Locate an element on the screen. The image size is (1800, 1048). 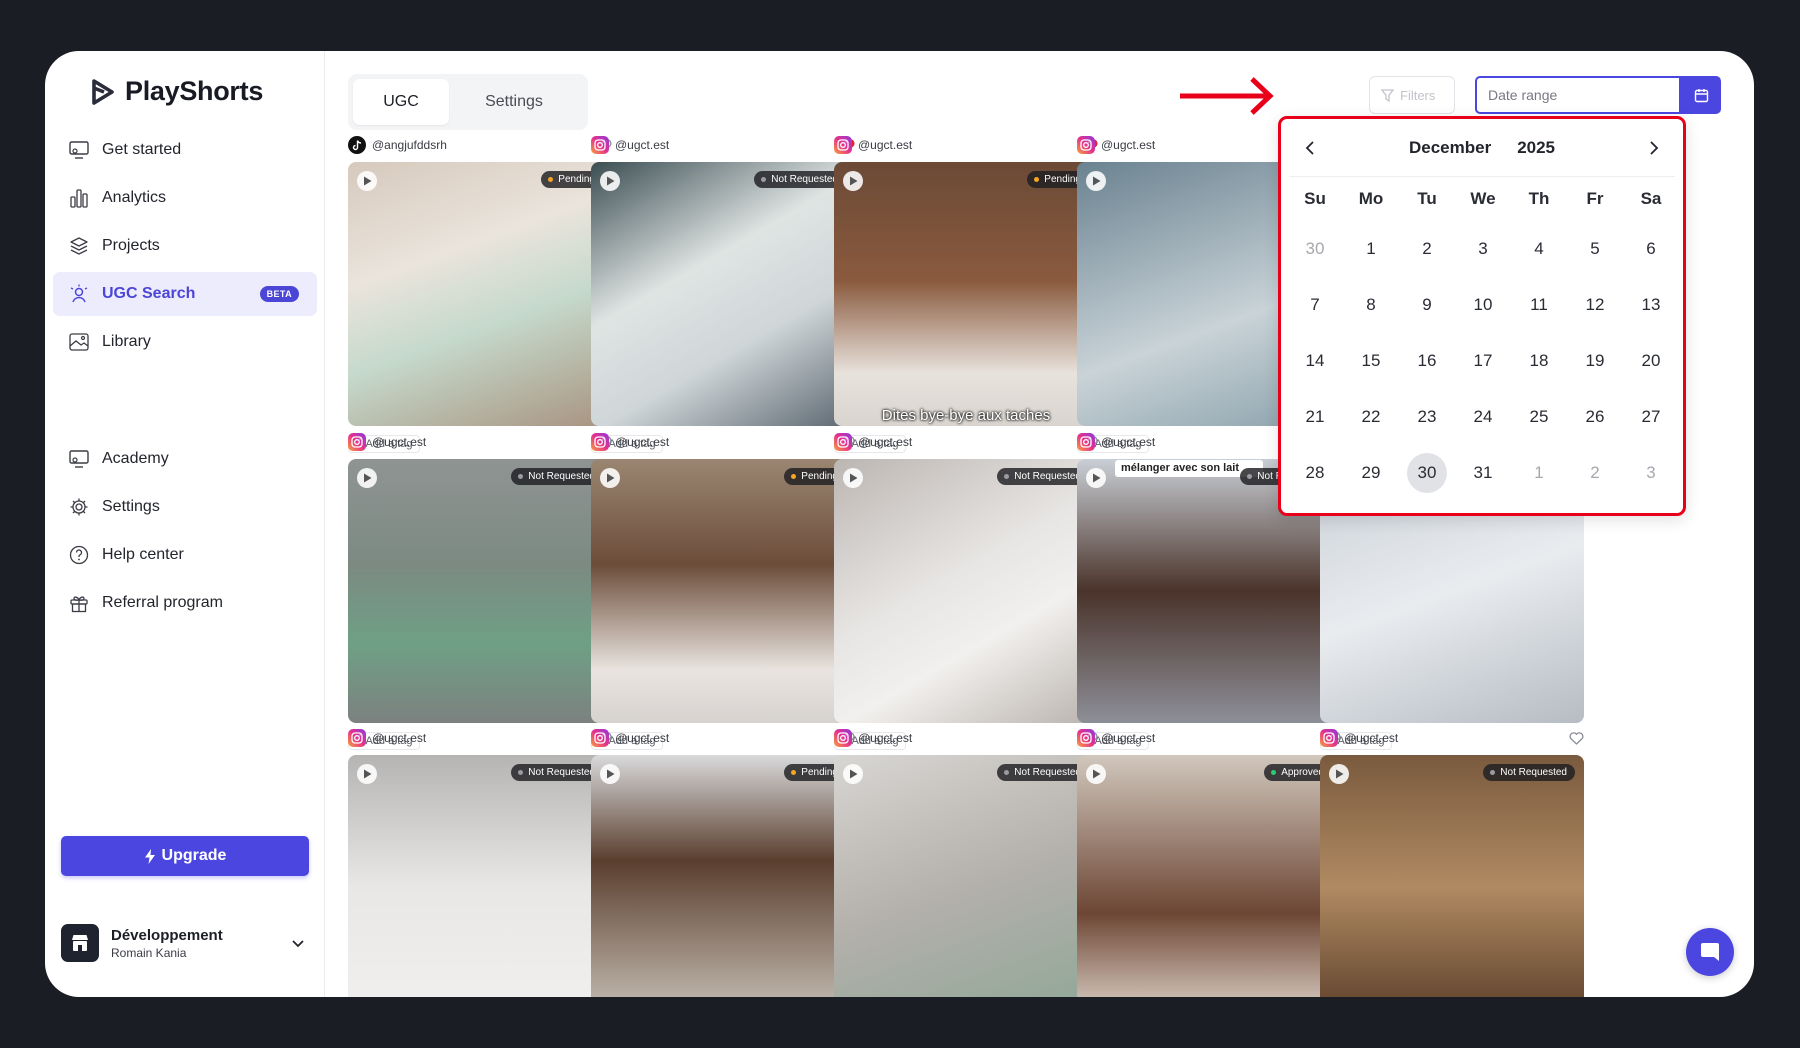
chevron-down-icon is located at coordinates (298, 943).